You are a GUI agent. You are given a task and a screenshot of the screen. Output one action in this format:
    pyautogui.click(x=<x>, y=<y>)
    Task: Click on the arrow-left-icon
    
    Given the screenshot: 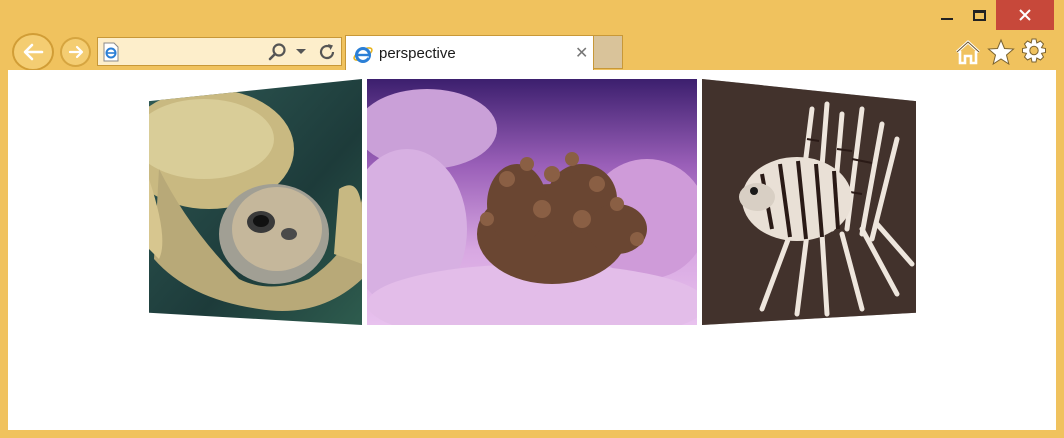 What is the action you would take?
    pyautogui.click(x=33, y=52)
    